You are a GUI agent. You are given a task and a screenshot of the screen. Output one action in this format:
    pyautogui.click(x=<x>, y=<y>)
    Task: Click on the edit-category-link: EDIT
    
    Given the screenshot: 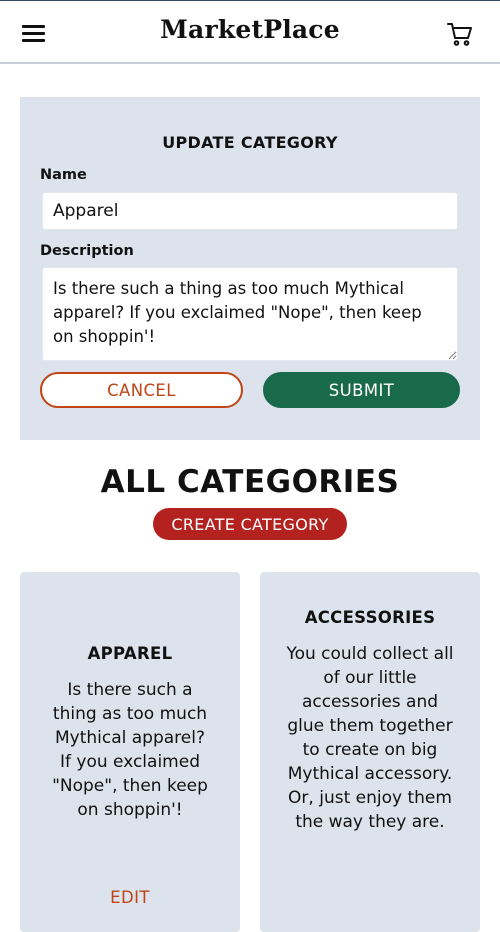 What is the action you would take?
    pyautogui.click(x=130, y=897)
    